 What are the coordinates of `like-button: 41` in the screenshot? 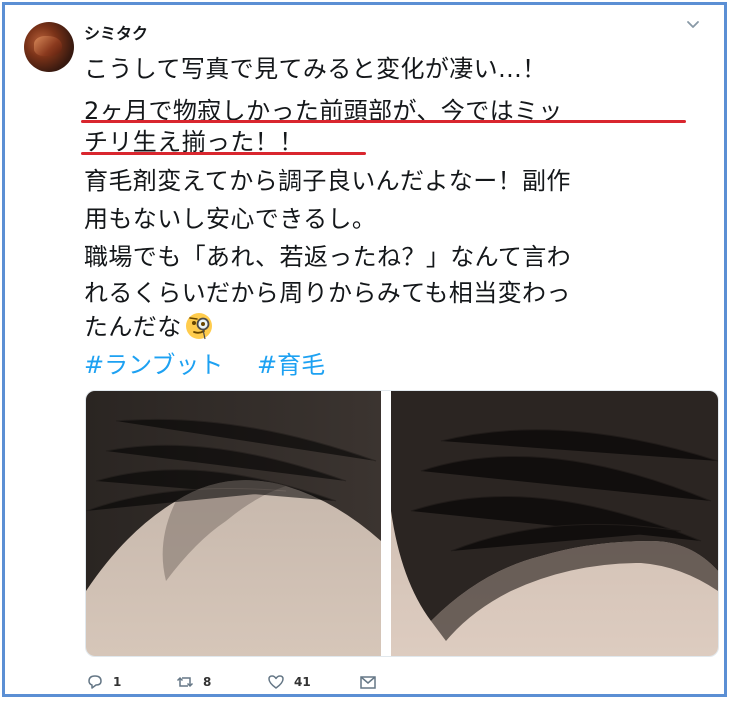 It's located at (288, 682).